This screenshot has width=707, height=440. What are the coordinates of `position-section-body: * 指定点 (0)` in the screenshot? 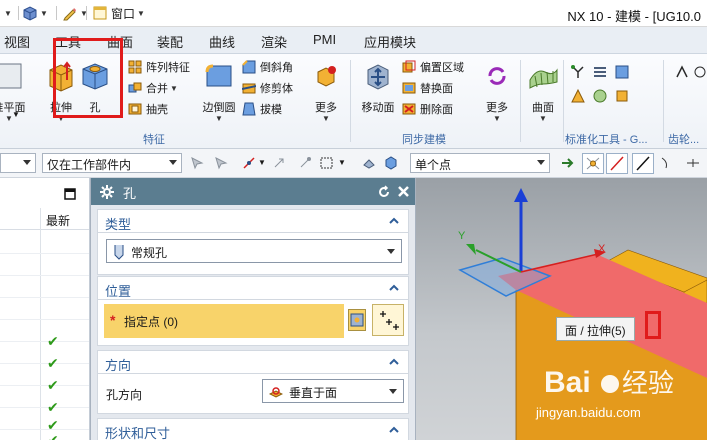 It's located at (253, 323).